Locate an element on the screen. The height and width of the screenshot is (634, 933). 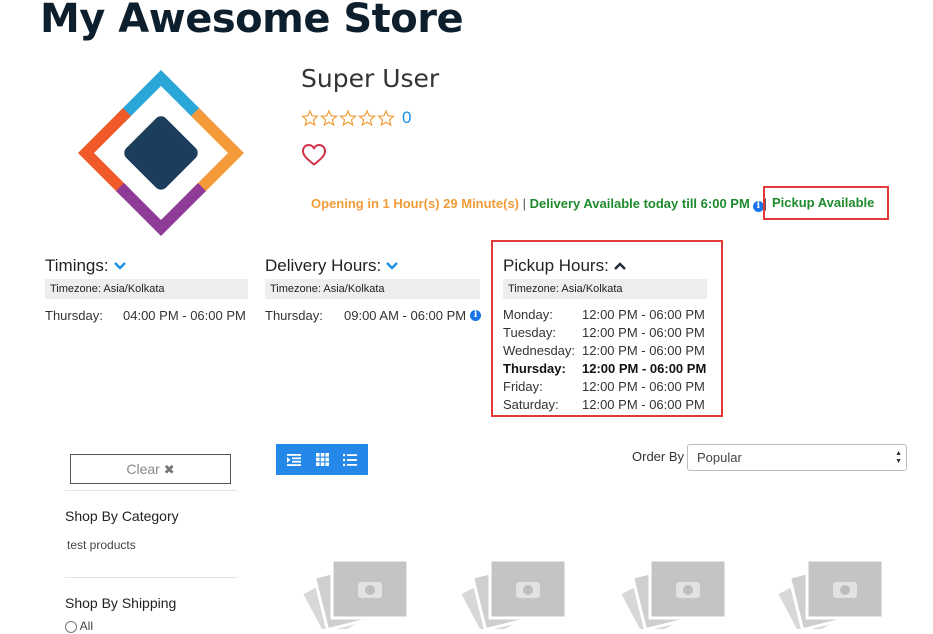
grid-icon is located at coordinates (322, 459).